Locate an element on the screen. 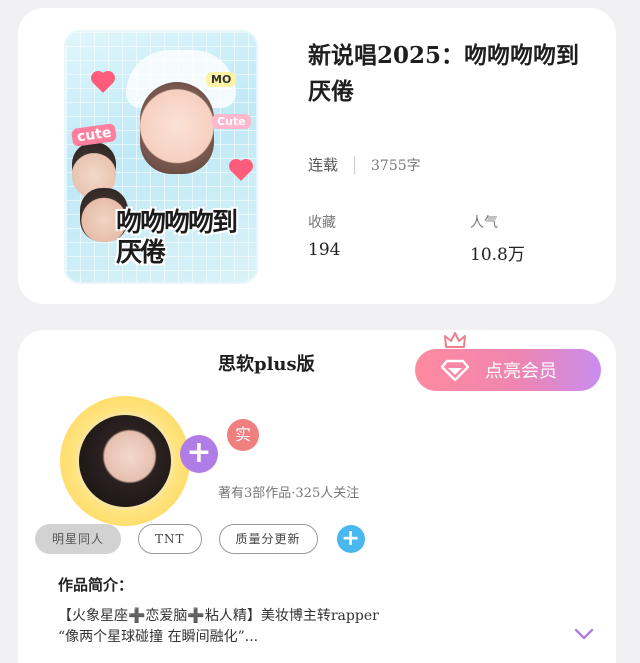 The height and width of the screenshot is (663, 640). popularity-label: 人气 is located at coordinates (484, 223).